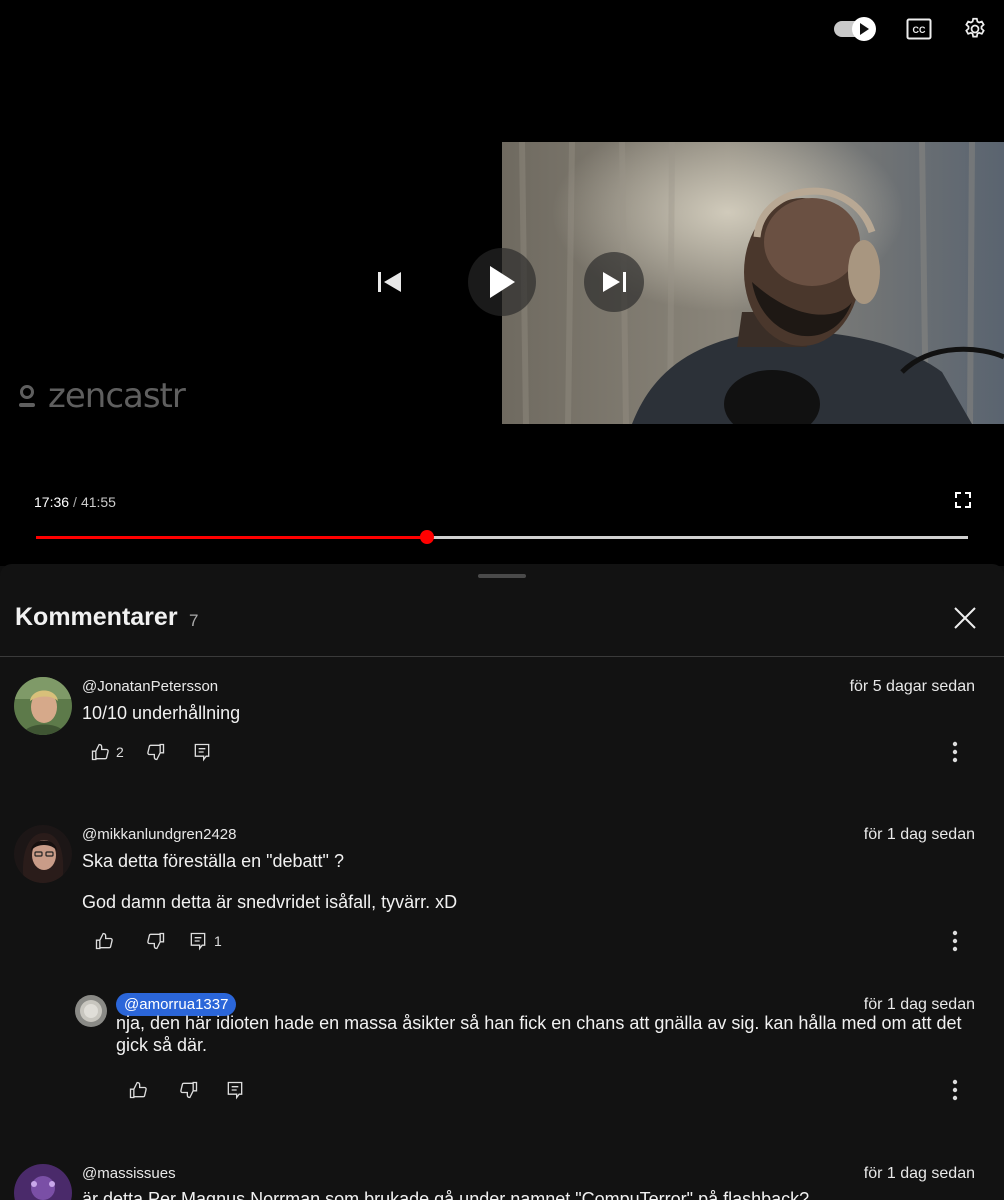 This screenshot has height=1200, width=1004. I want to click on like-button: 2, so click(107, 752).